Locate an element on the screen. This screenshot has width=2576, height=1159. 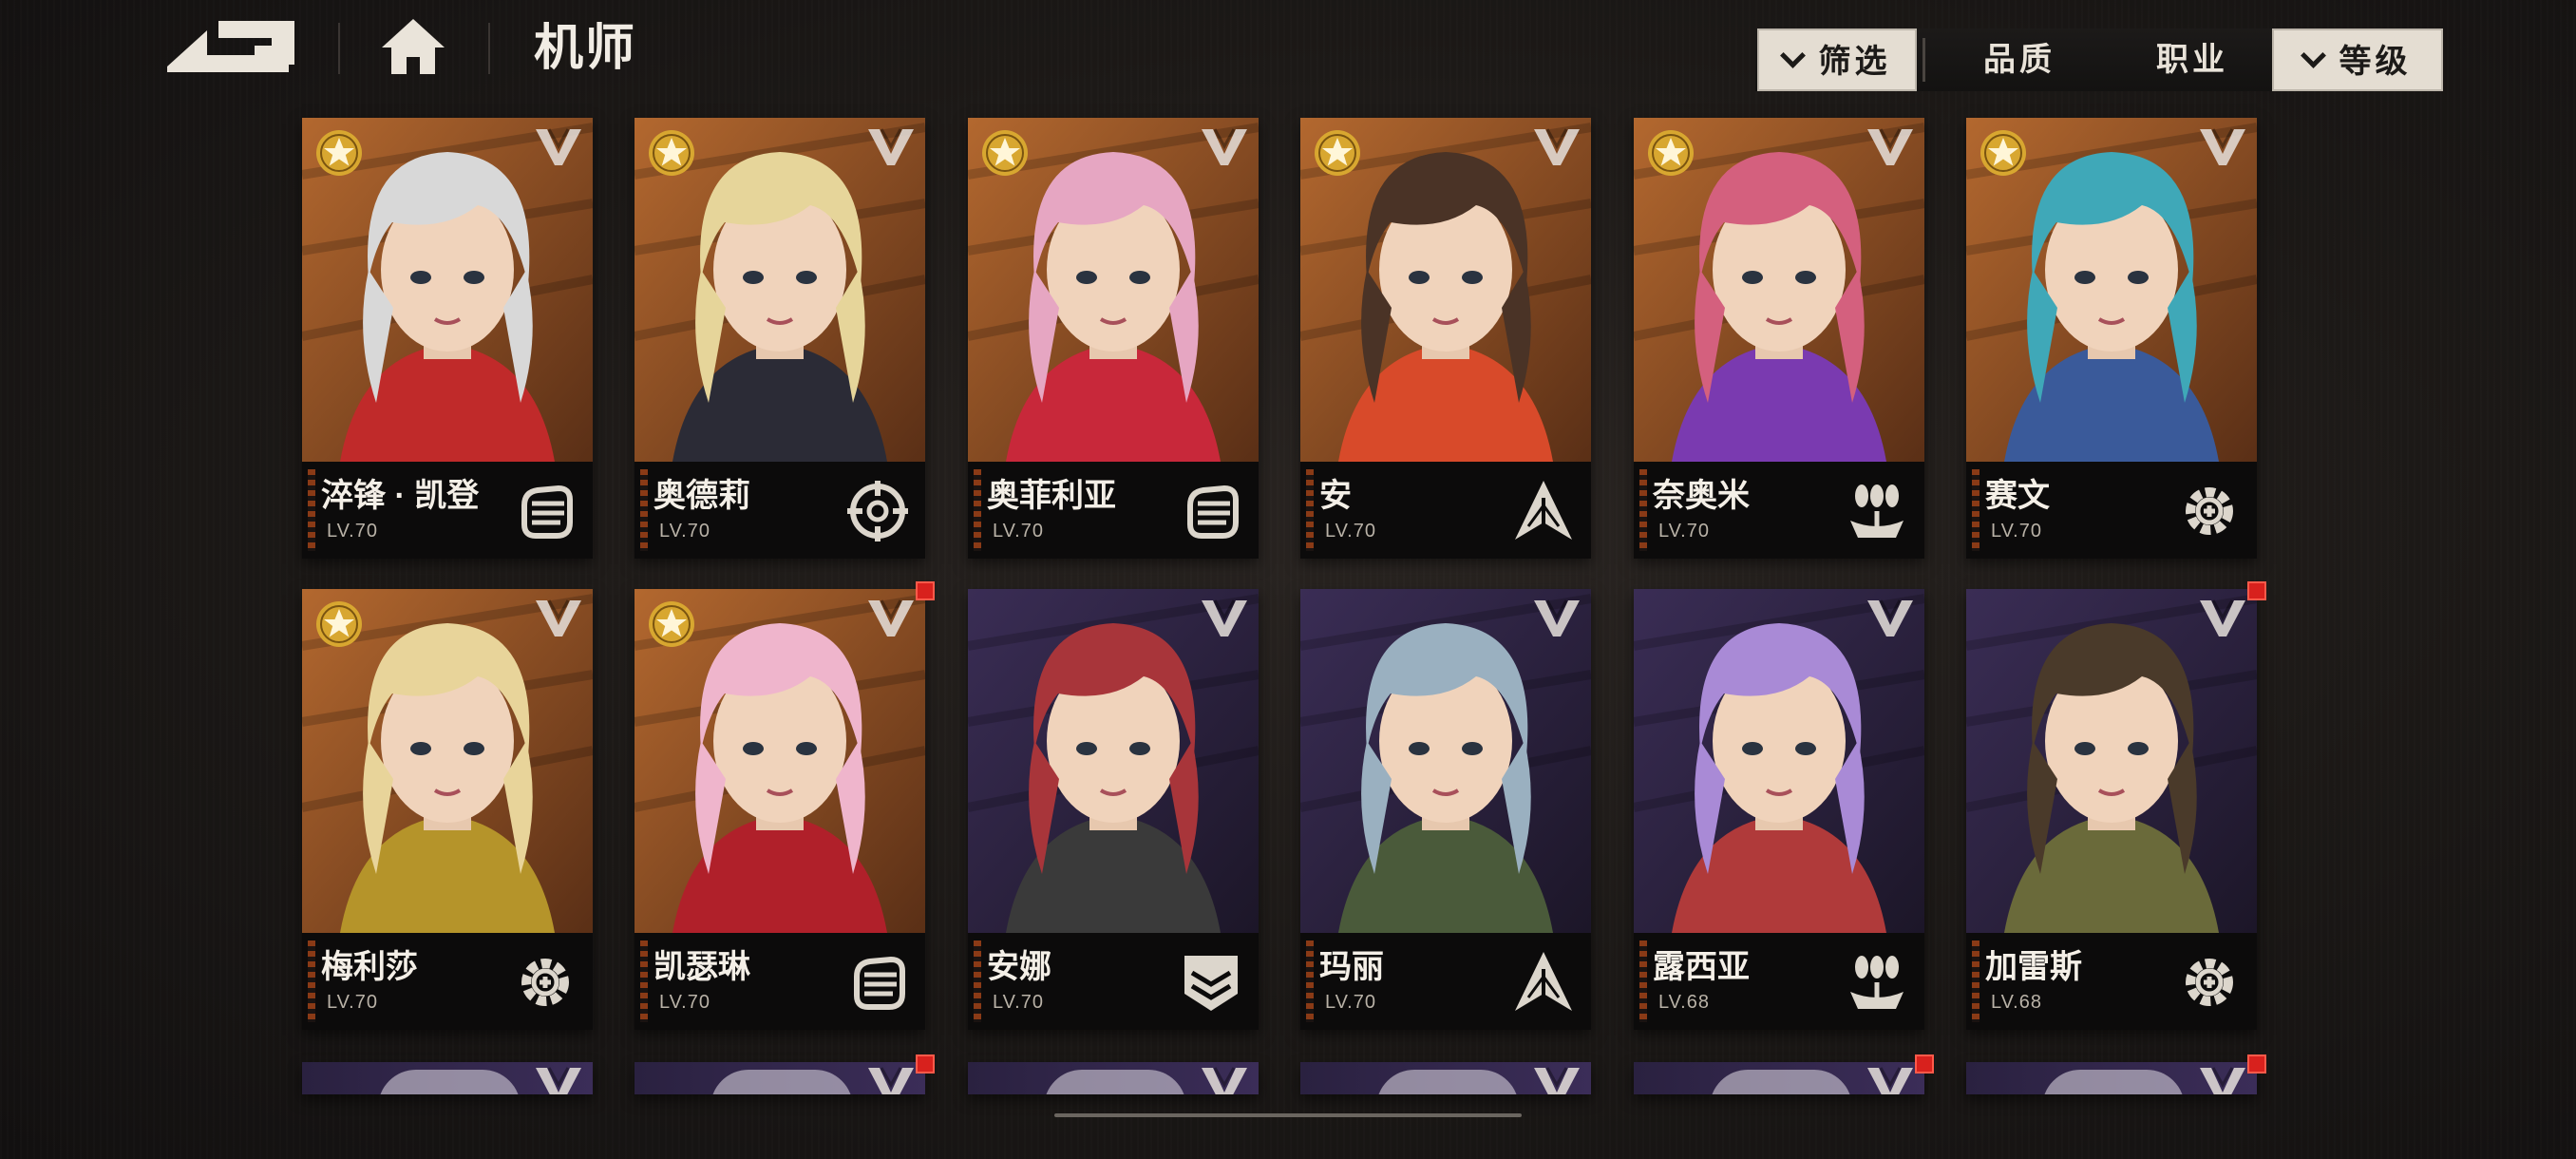
character-info-panel: 赛文 LV.70 is located at coordinates (2111, 510).